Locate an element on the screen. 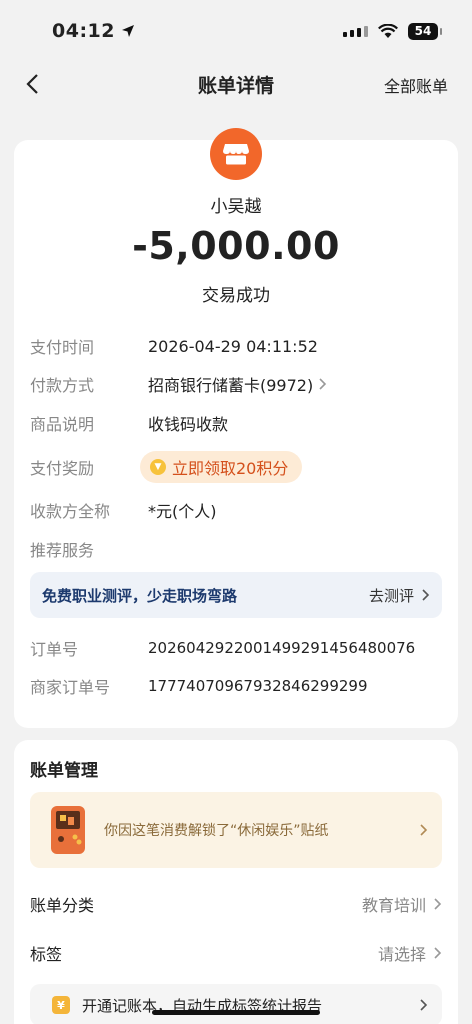 This screenshot has width=472, height=1024. category-label: 账单分类 is located at coordinates (62, 905).